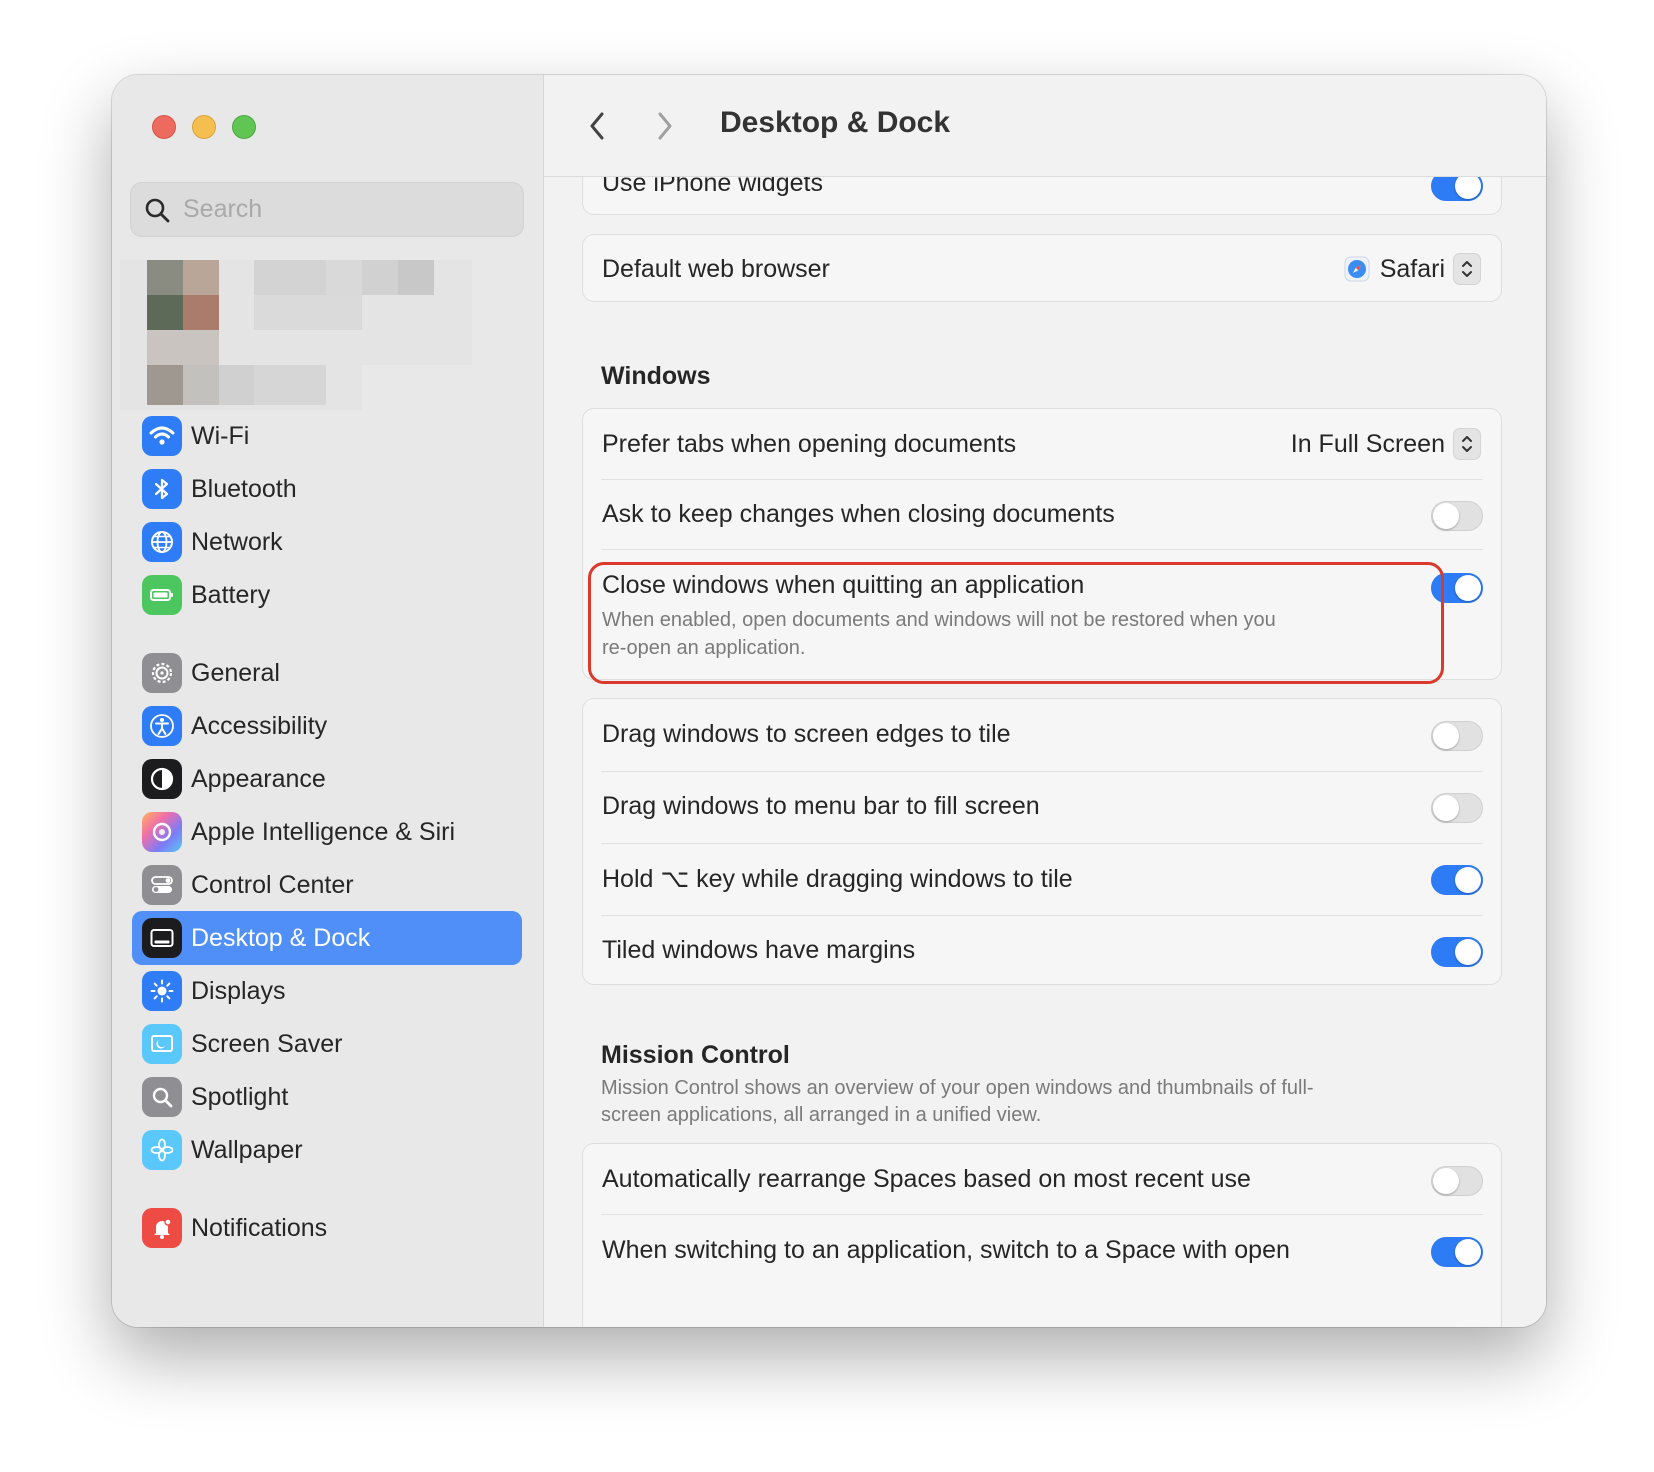 The width and height of the screenshot is (1654, 1472). Describe the element at coordinates (1045, 126) in the screenshot. I see `titlebar: Desktop & Dock` at that location.